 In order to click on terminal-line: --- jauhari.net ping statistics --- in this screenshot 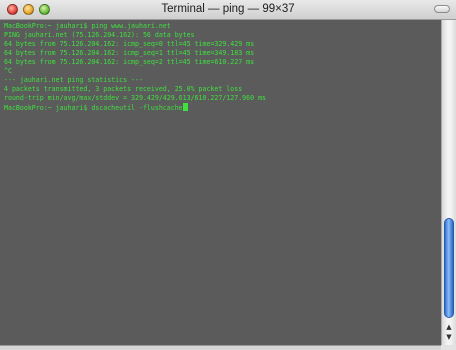, I will do `click(73, 80)`.